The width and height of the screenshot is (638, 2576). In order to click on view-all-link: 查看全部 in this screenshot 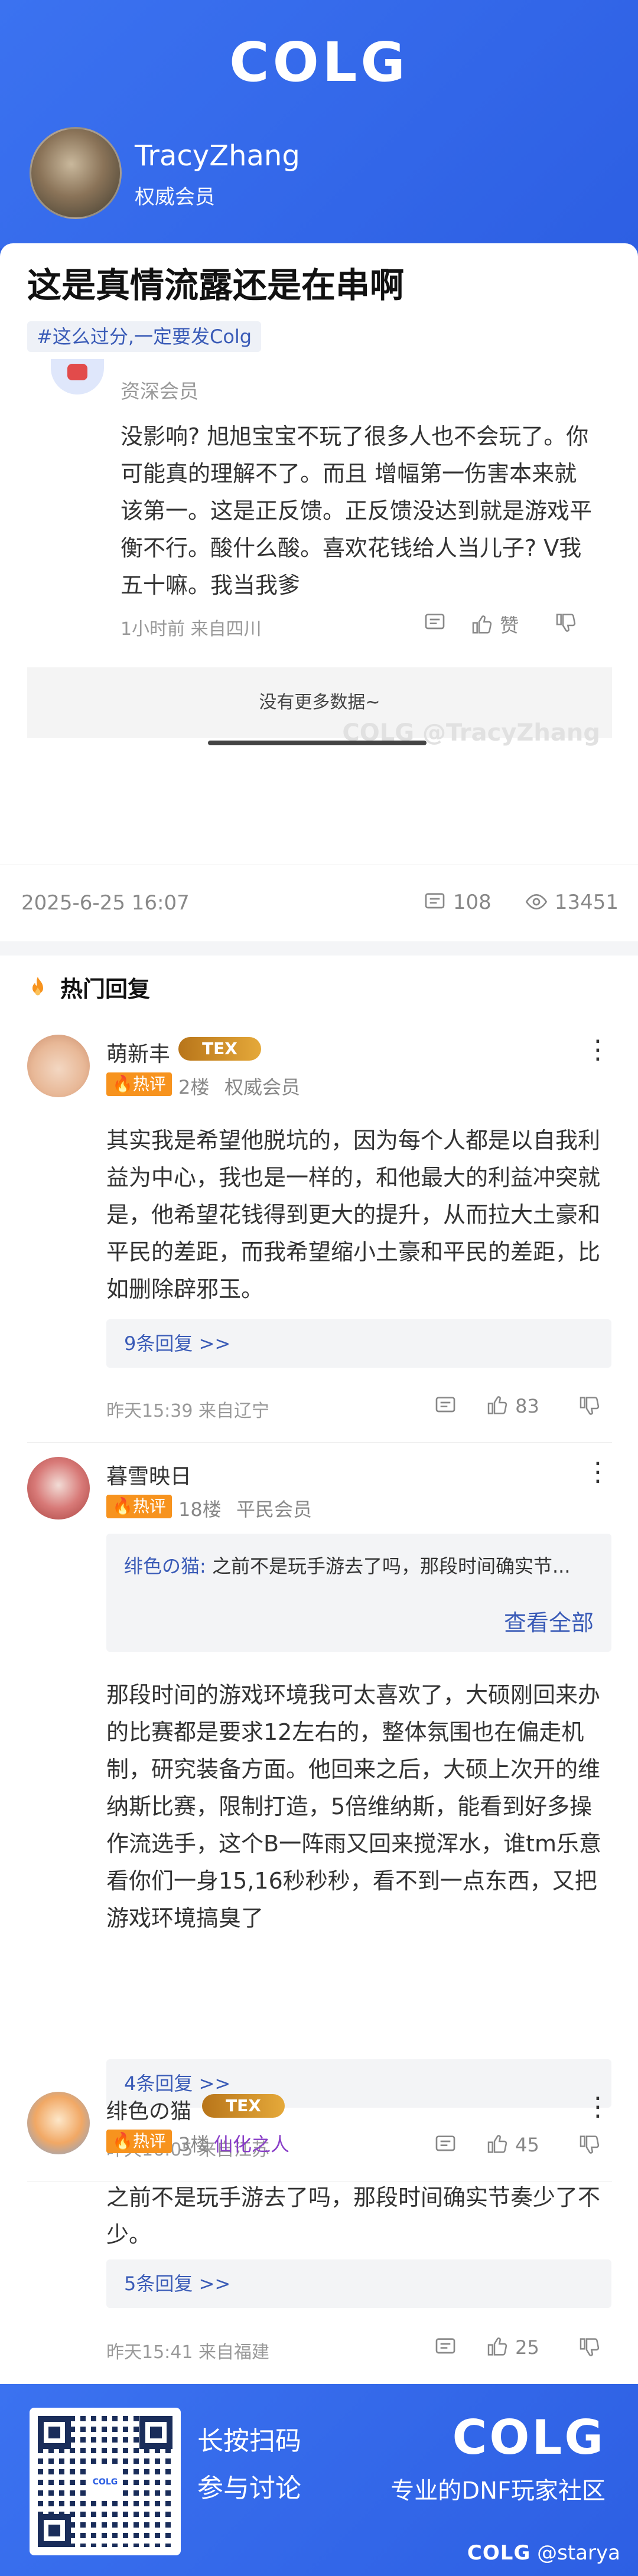, I will do `click(549, 1621)`.